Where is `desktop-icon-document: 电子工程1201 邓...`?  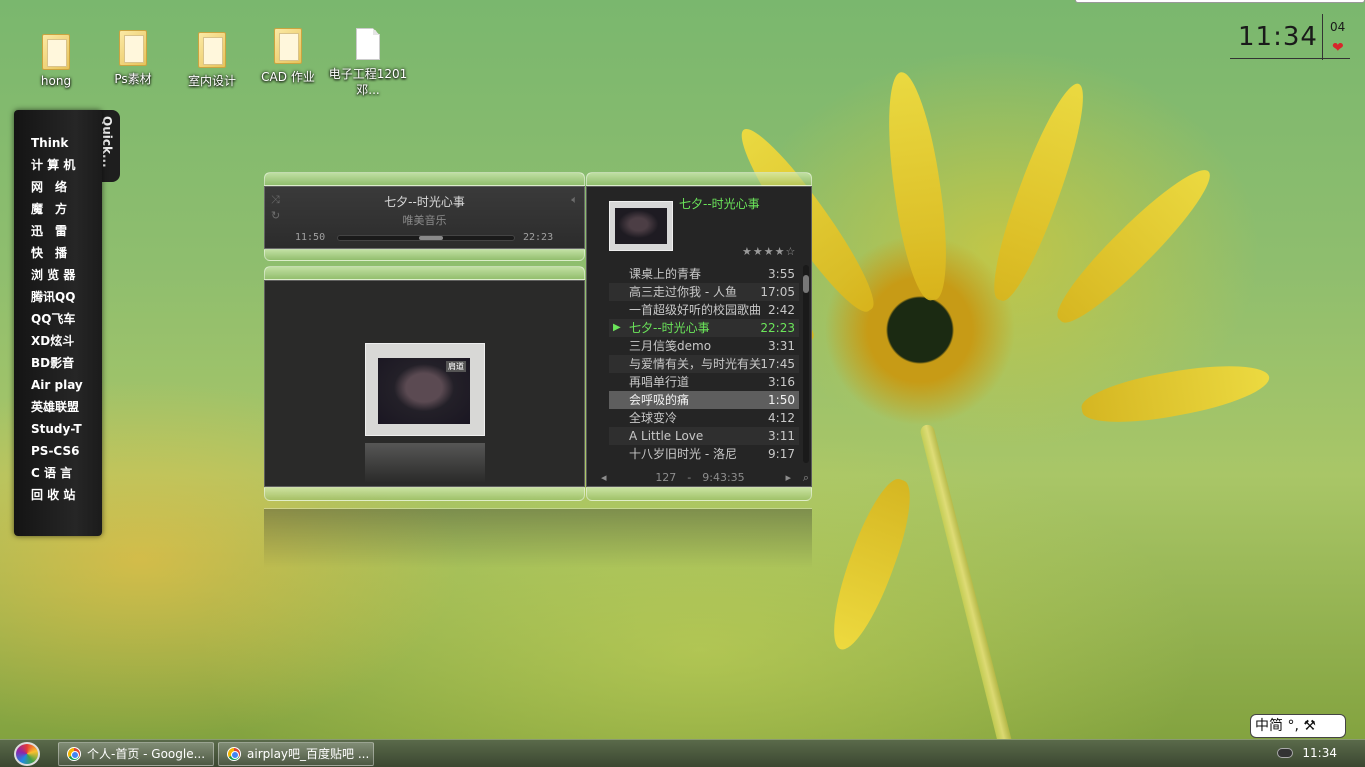 desktop-icon-document: 电子工程1201 邓... is located at coordinates (374, 63).